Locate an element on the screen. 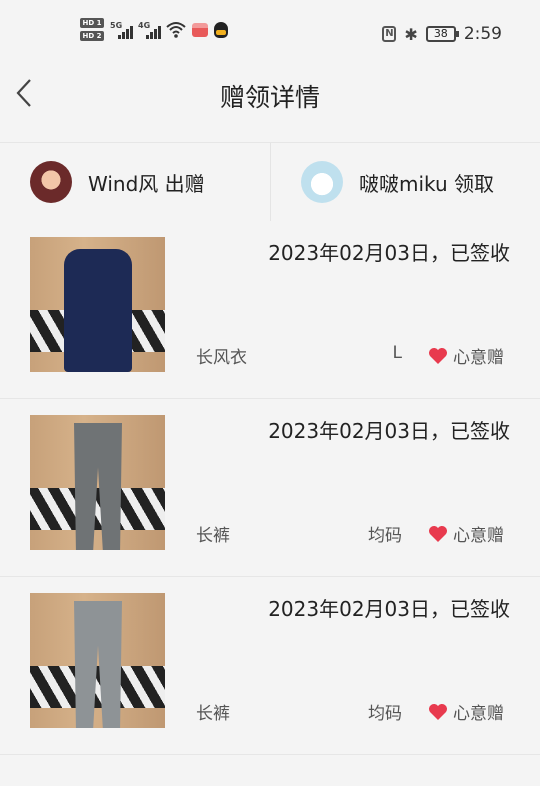  nfc-icon: N is located at coordinates (389, 34).